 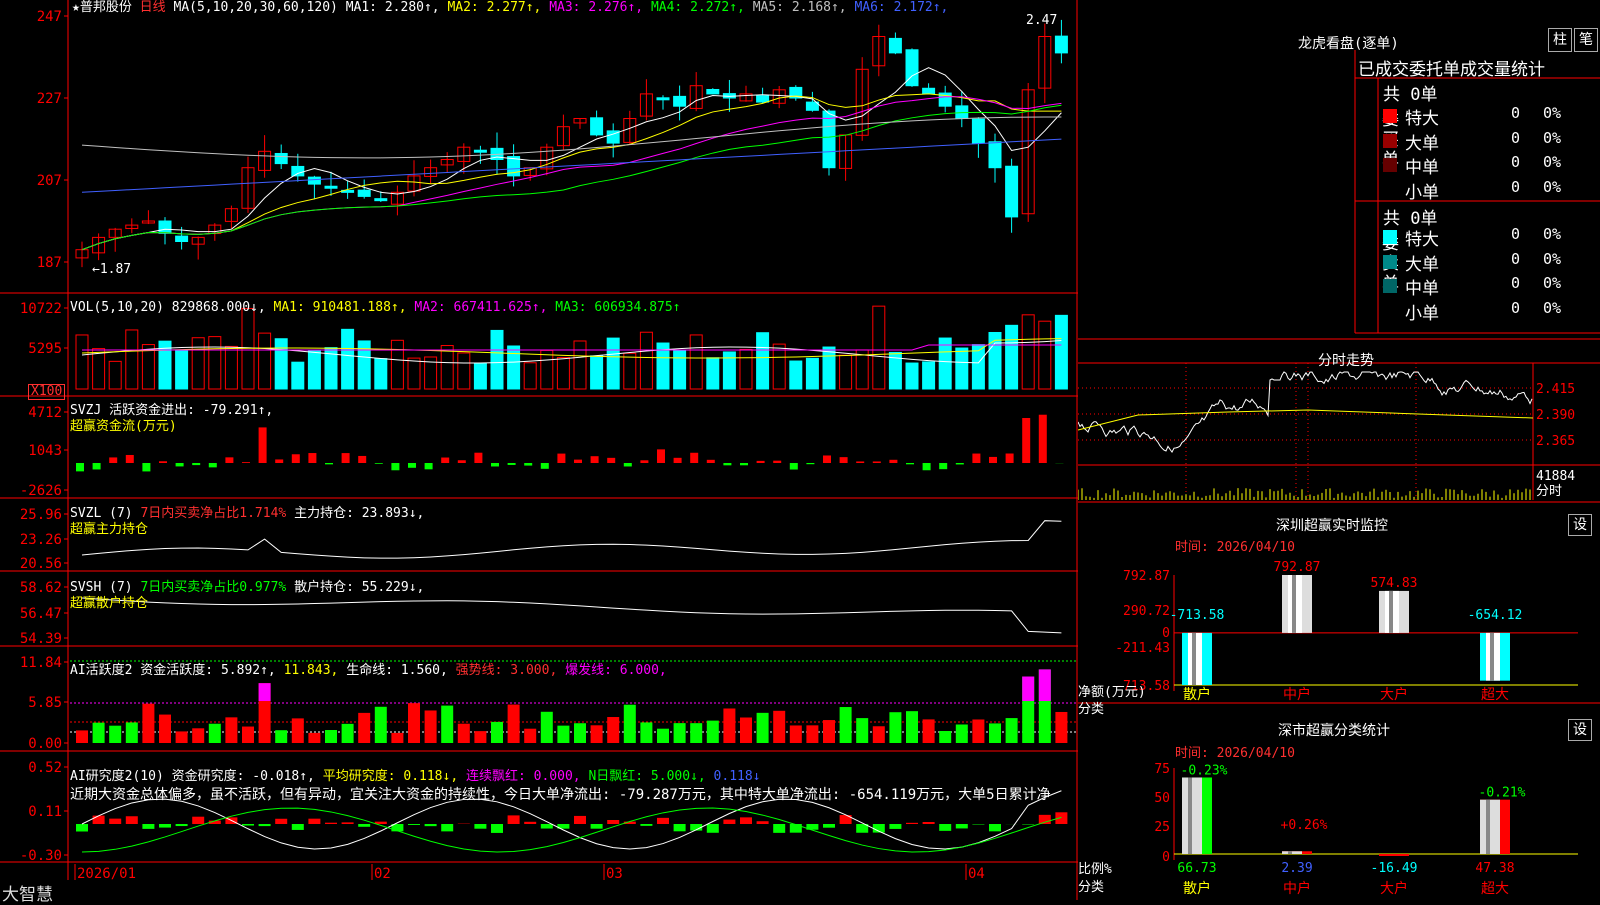 What do you see at coordinates (41, 309) in the screenshot?
I see `y-tick-label: 10722` at bounding box center [41, 309].